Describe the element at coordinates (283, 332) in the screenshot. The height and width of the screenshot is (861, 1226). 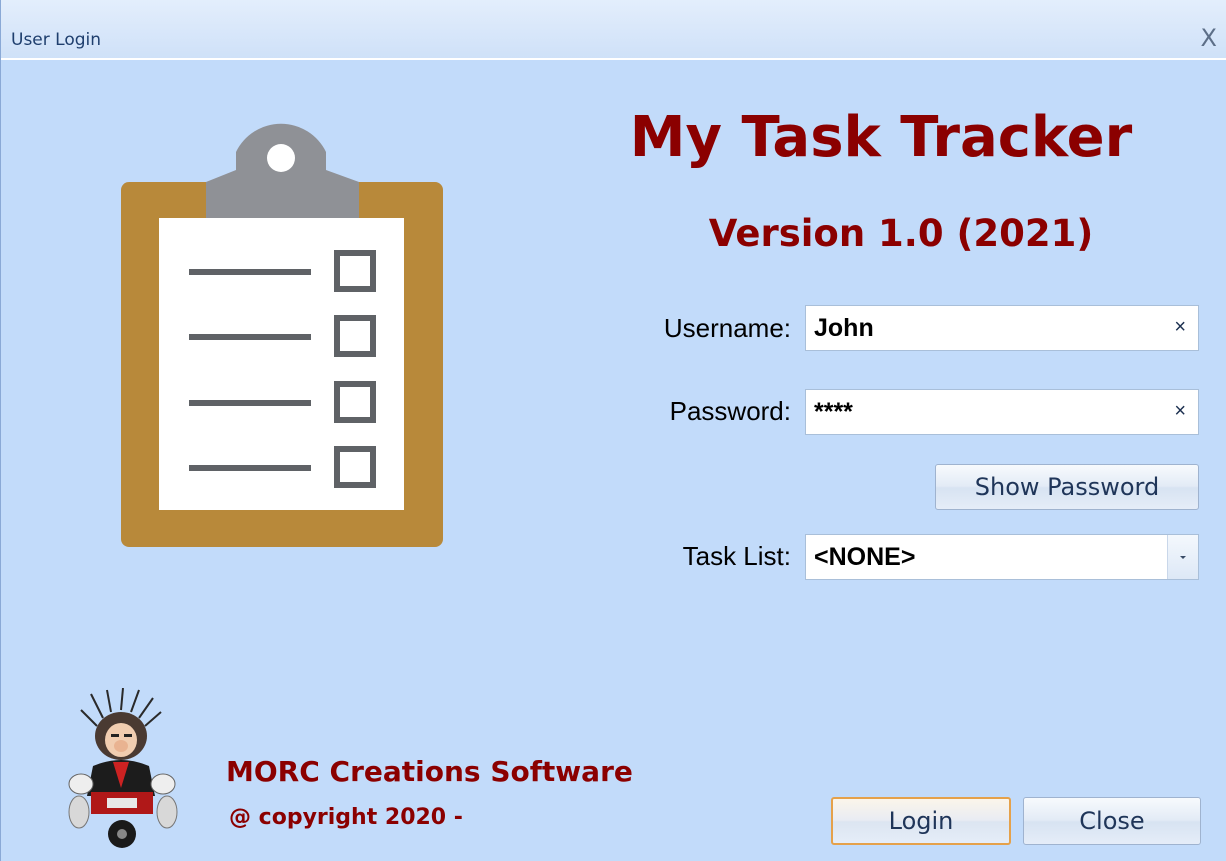
I see `clipboard-checklist-icon` at that location.